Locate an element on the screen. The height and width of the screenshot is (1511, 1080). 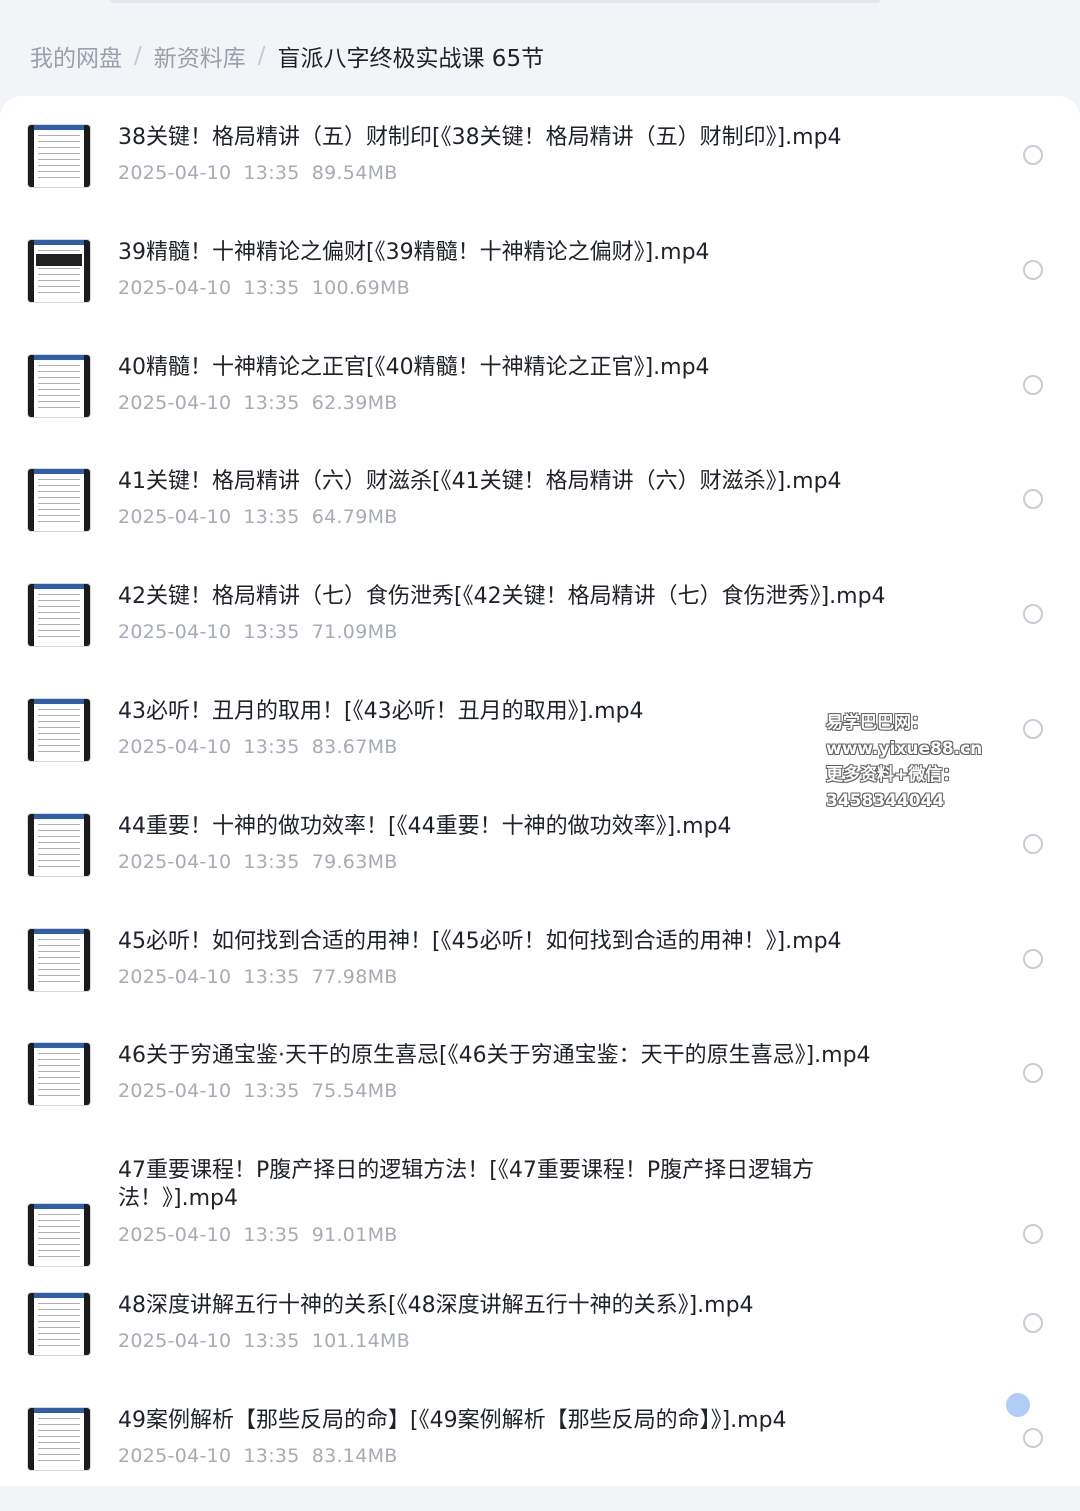
file-meta: 2025-04-10 13:35 77.98MB is located at coordinates (264, 977).